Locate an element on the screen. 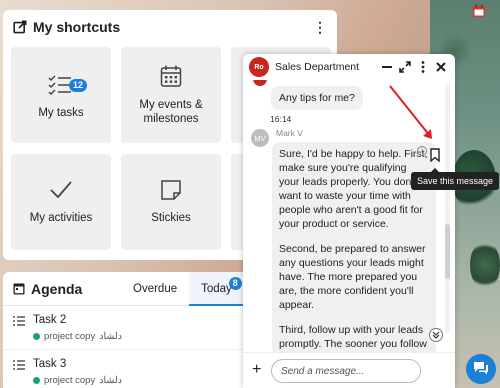 This screenshot has height=388, width=500. own-message: Any tips for me? is located at coordinates (317, 98).